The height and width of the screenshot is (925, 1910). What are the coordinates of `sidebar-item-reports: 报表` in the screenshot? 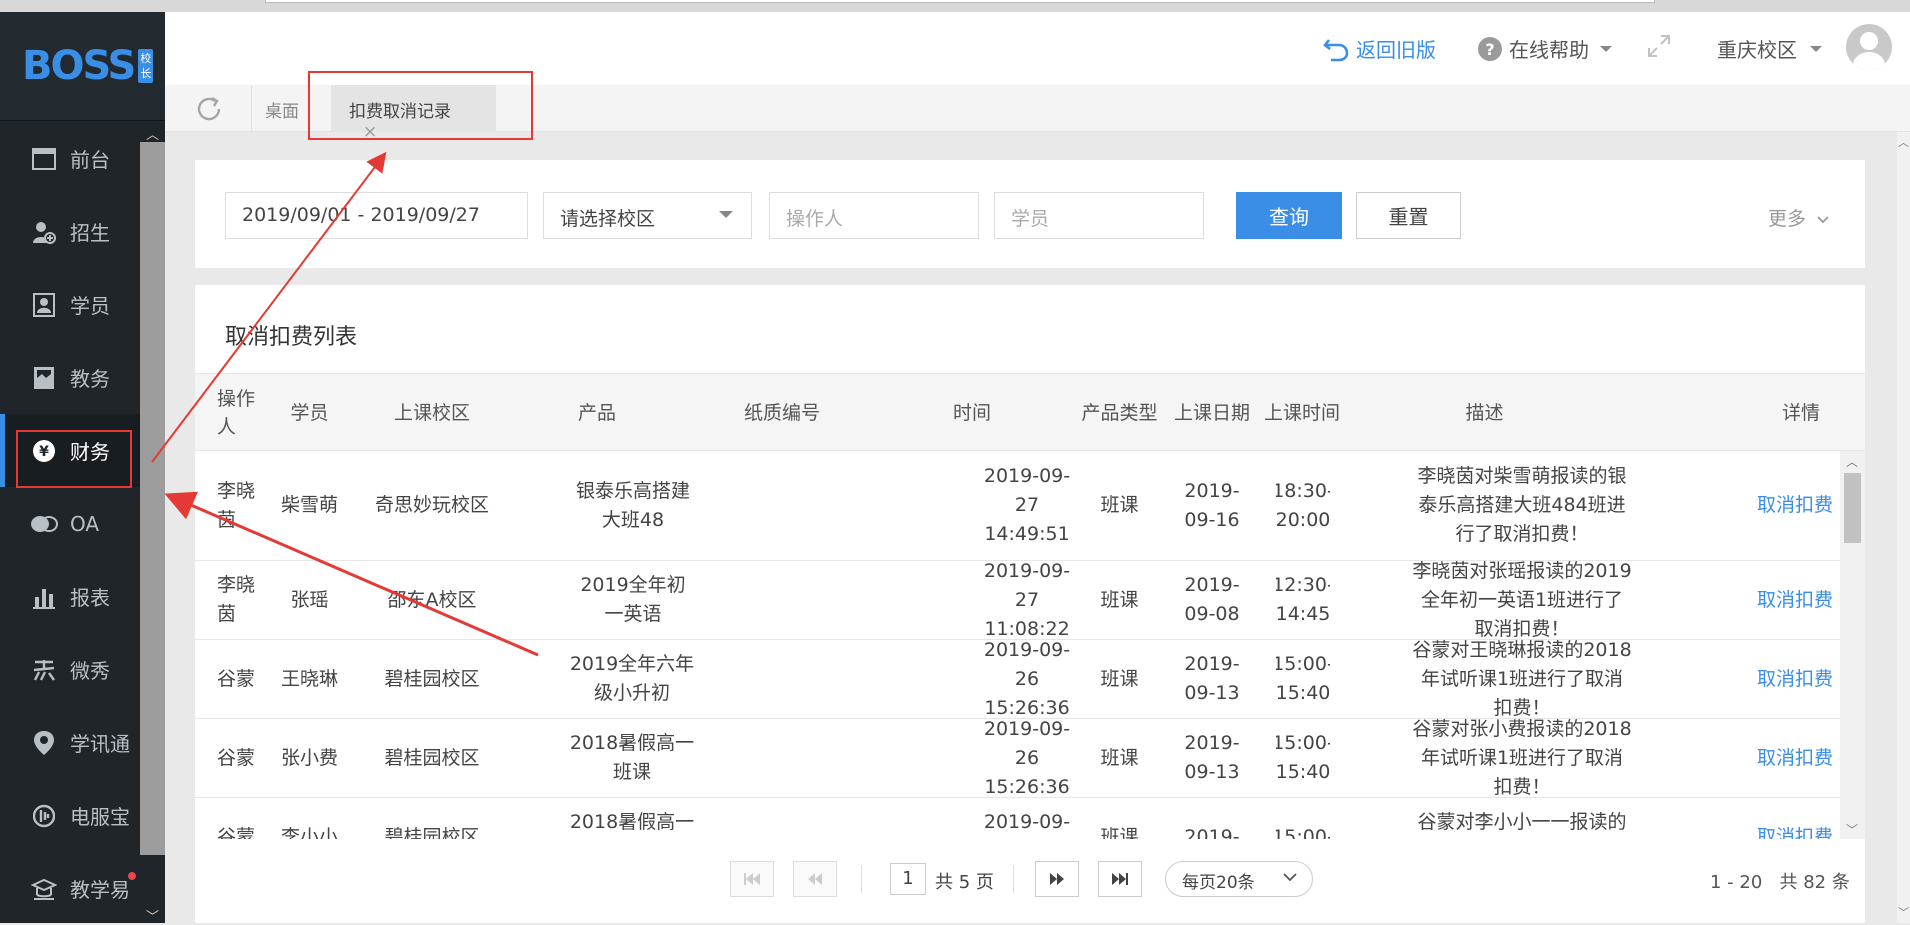 It's located at (70, 596).